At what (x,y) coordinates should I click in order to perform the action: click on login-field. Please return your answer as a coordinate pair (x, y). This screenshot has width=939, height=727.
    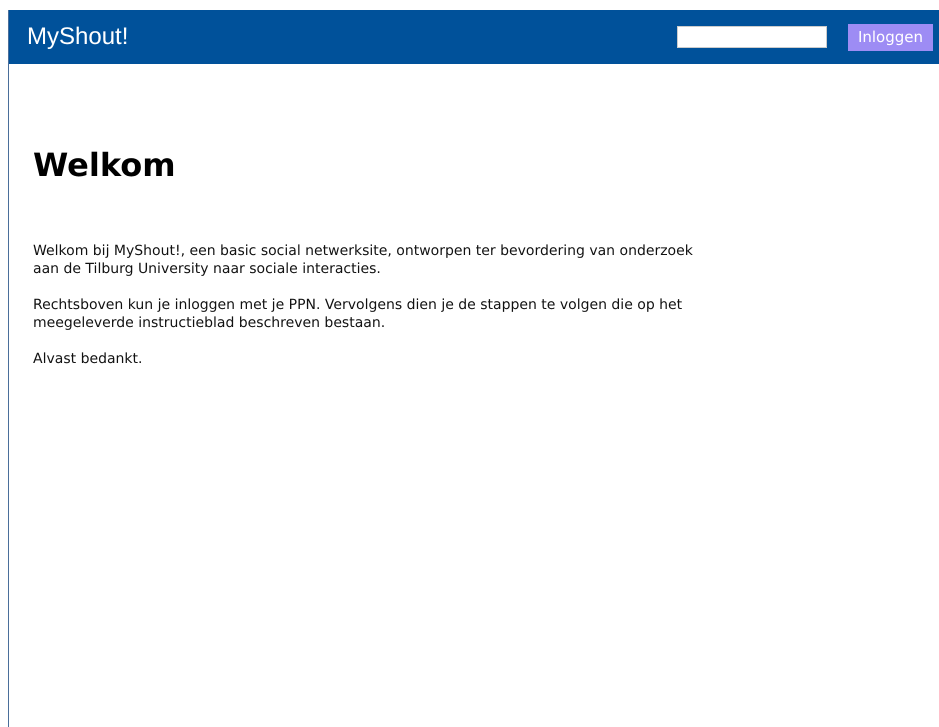
    Looking at the image, I should click on (751, 37).